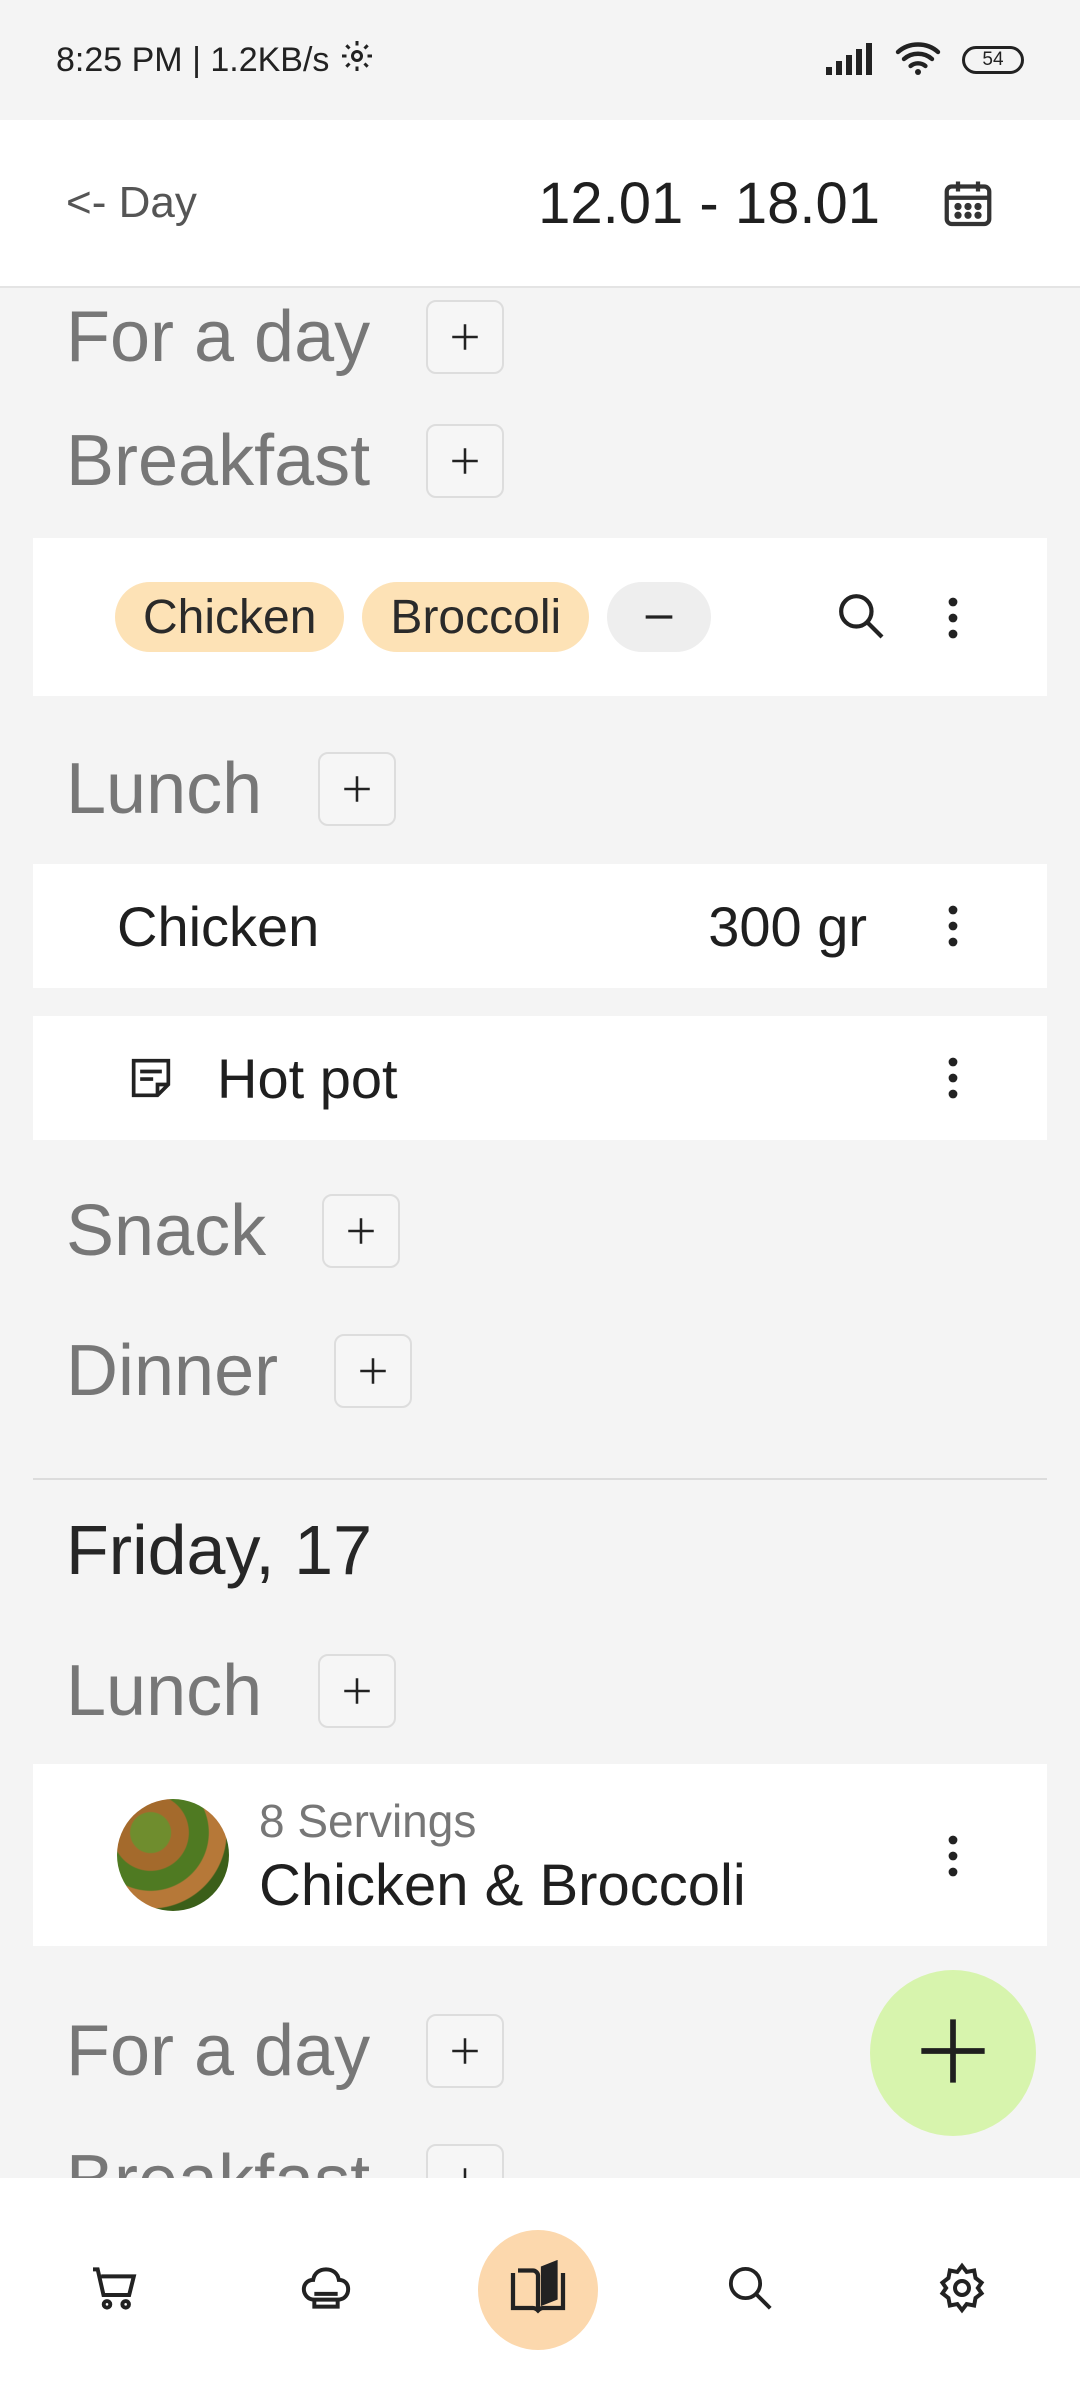  Describe the element at coordinates (709, 203) in the screenshot. I see `week-range: 12.01 - 18.01` at that location.